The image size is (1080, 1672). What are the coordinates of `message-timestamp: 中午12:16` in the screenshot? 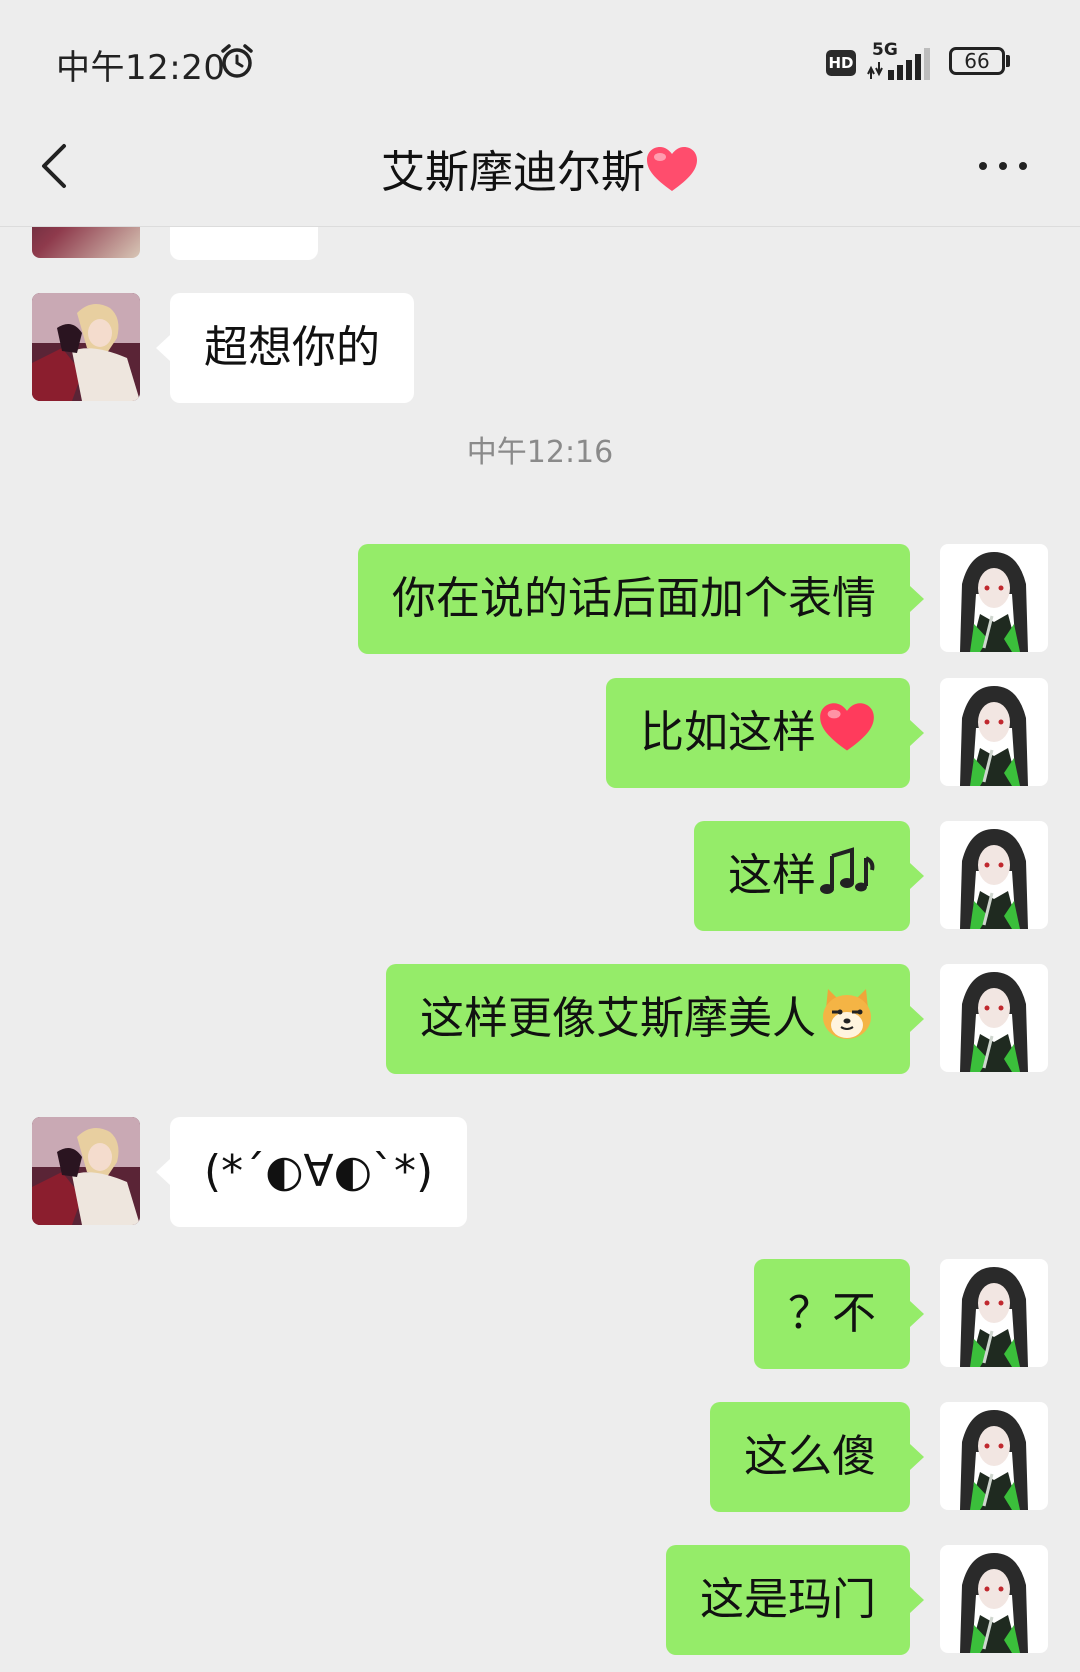 It's located at (540, 452).